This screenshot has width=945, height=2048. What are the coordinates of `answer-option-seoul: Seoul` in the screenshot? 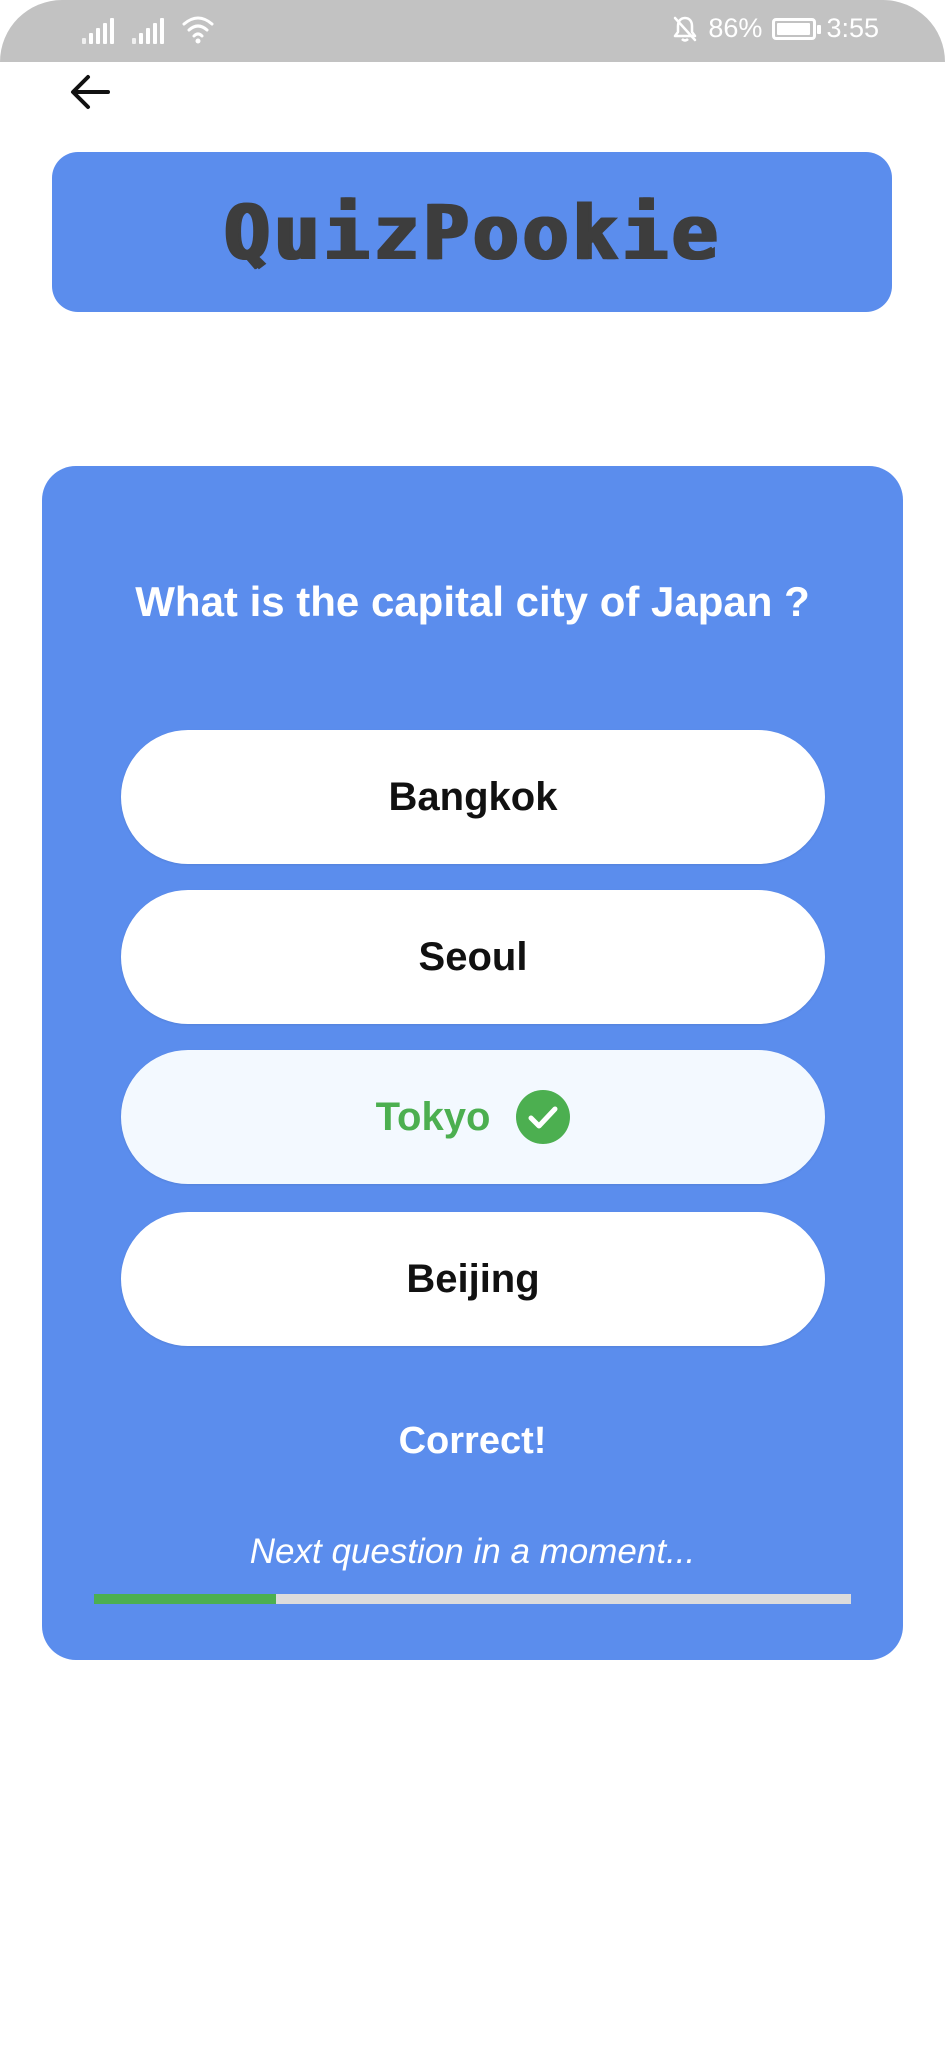 It's located at (473, 957).